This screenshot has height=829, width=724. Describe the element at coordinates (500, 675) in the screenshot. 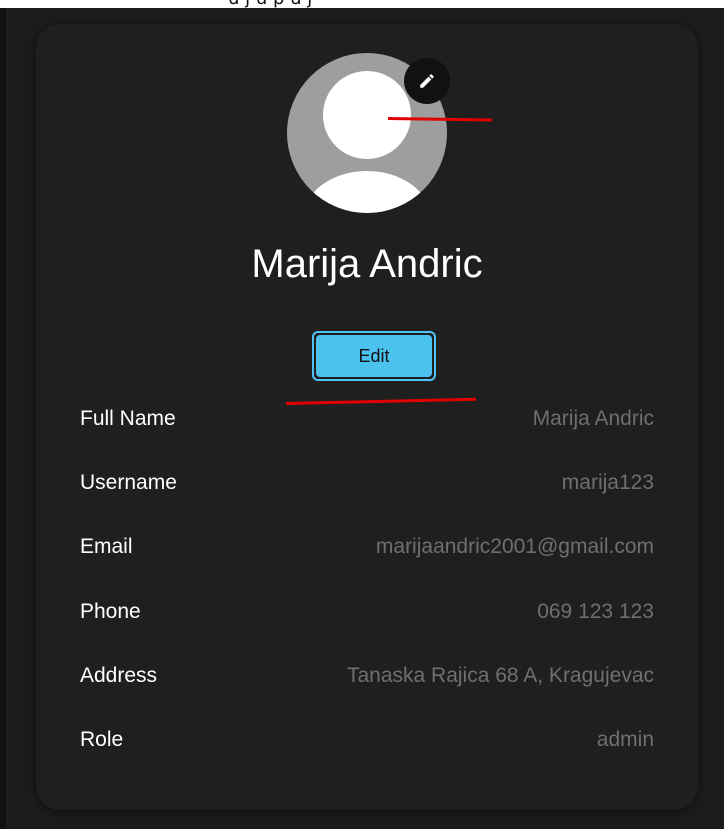

I see `info-value: Tanaska Rajica 68 A, Kragujevac` at that location.